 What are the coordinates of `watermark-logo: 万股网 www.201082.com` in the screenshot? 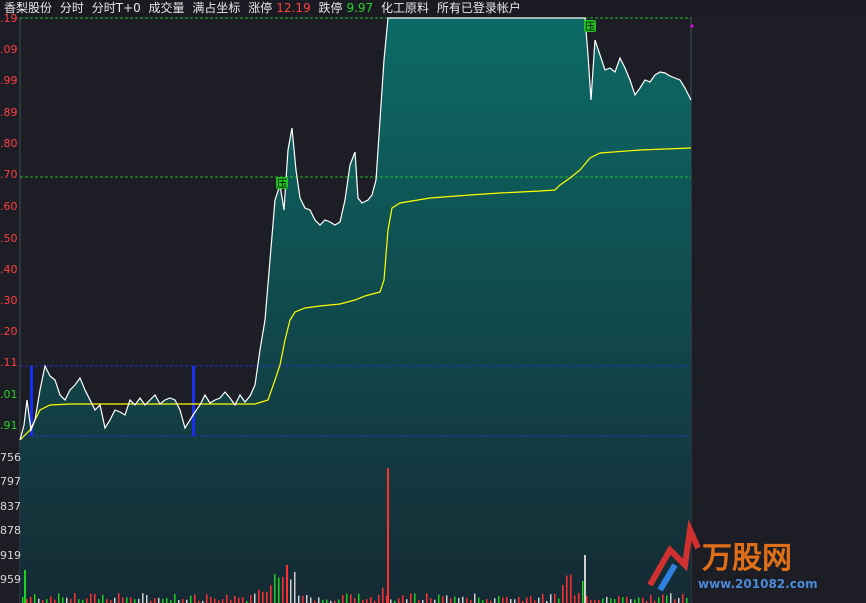 It's located at (732, 556).